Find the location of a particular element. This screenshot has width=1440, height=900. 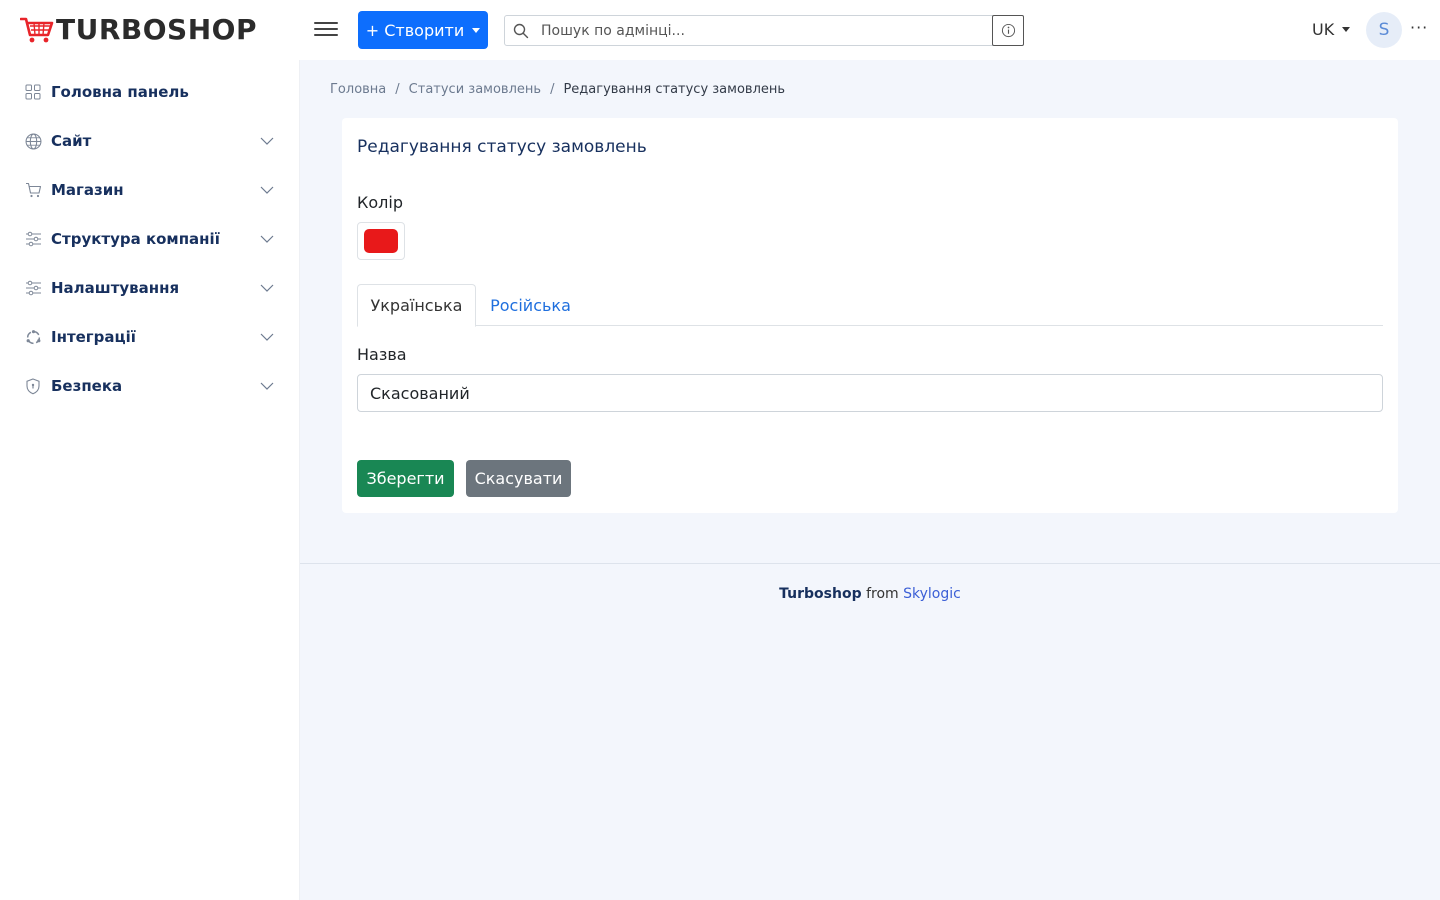

footer-divider is located at coordinates (870, 563).